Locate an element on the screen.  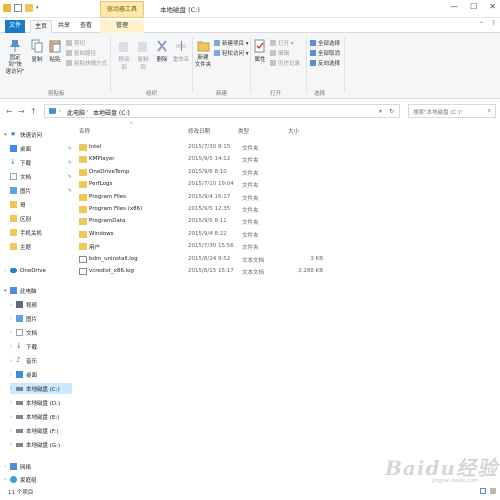
file-row: KMPlayer 2015/9/5 14:12 文件夹 is located at coordinates (239, 159).